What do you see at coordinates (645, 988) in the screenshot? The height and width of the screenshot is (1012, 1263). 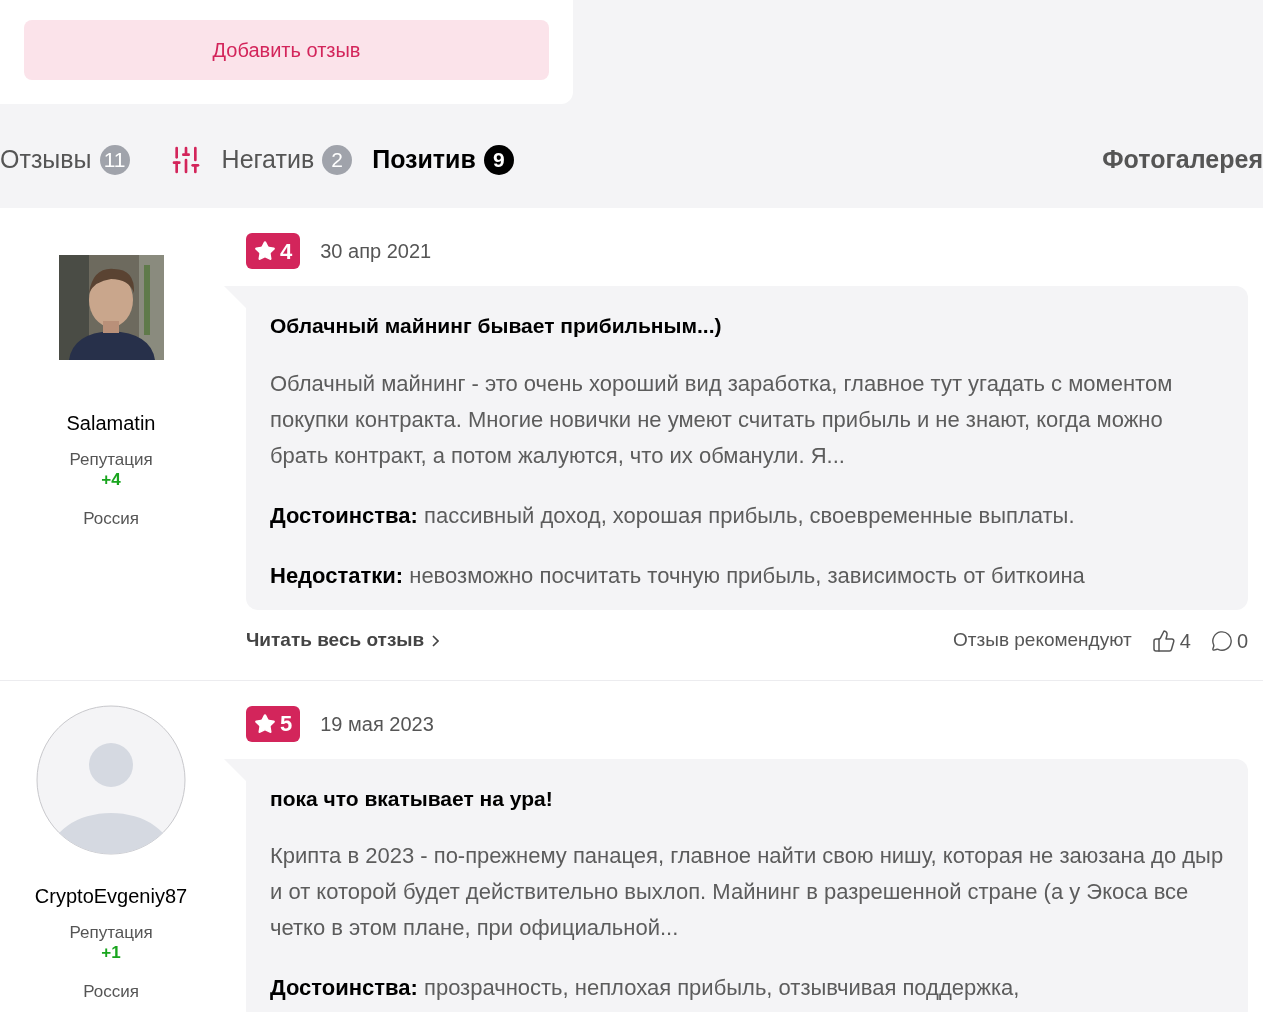 I see `review-pros: Достоинства: прозрачность, неплохая прибыль, отзывчивая поддержка,` at bounding box center [645, 988].